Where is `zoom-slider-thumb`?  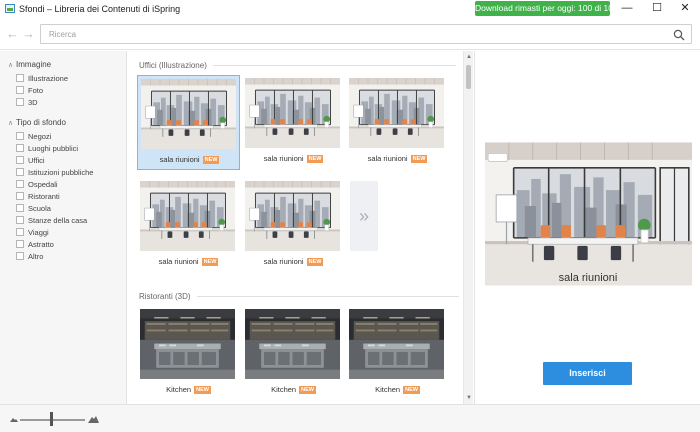
zoom-slider-thumb is located at coordinates (51, 419).